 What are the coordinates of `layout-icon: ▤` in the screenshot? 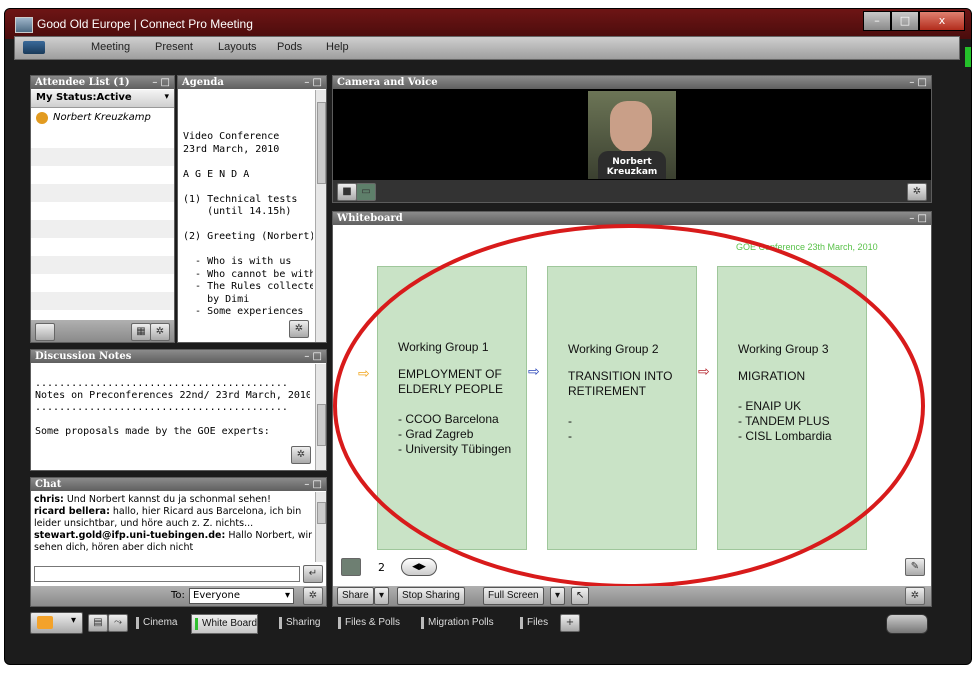 It's located at (98, 623).